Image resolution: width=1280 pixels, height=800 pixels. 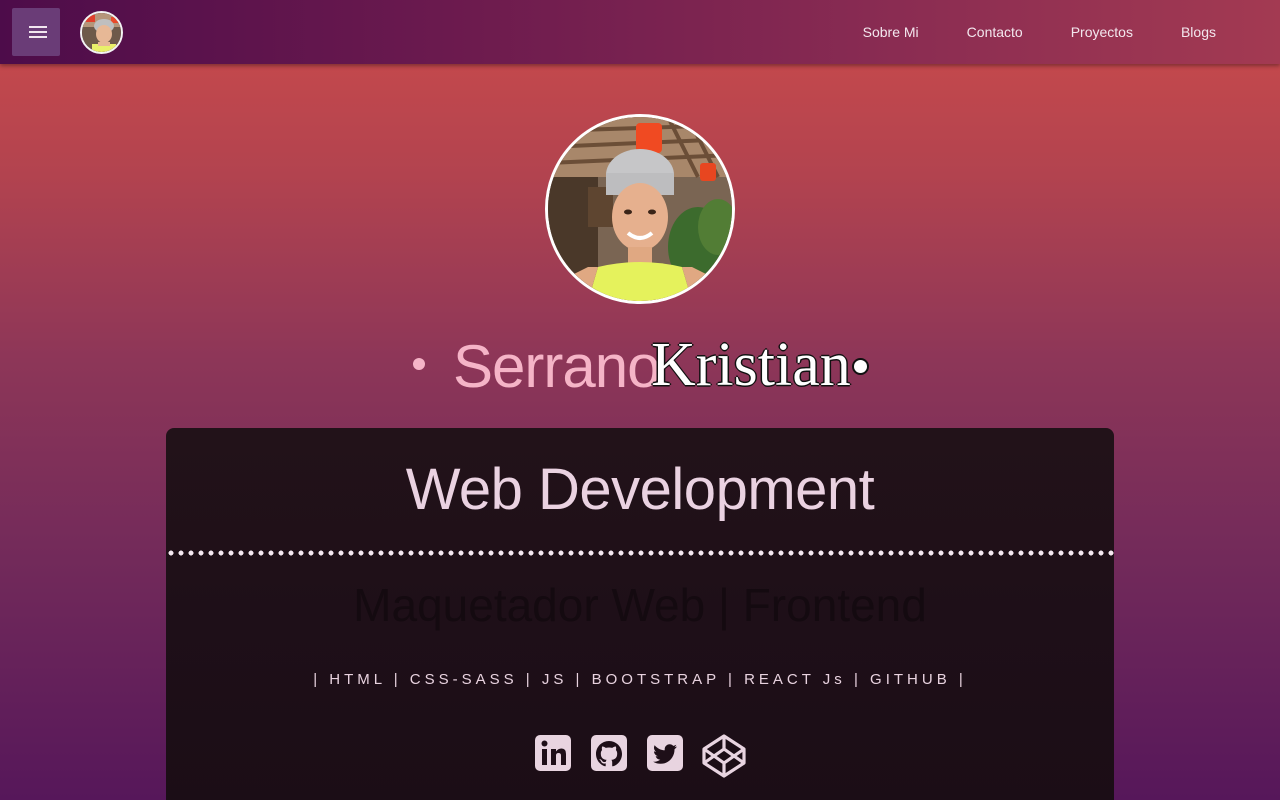 What do you see at coordinates (995, 32) in the screenshot?
I see `nav-link-contacto: Contacto` at bounding box center [995, 32].